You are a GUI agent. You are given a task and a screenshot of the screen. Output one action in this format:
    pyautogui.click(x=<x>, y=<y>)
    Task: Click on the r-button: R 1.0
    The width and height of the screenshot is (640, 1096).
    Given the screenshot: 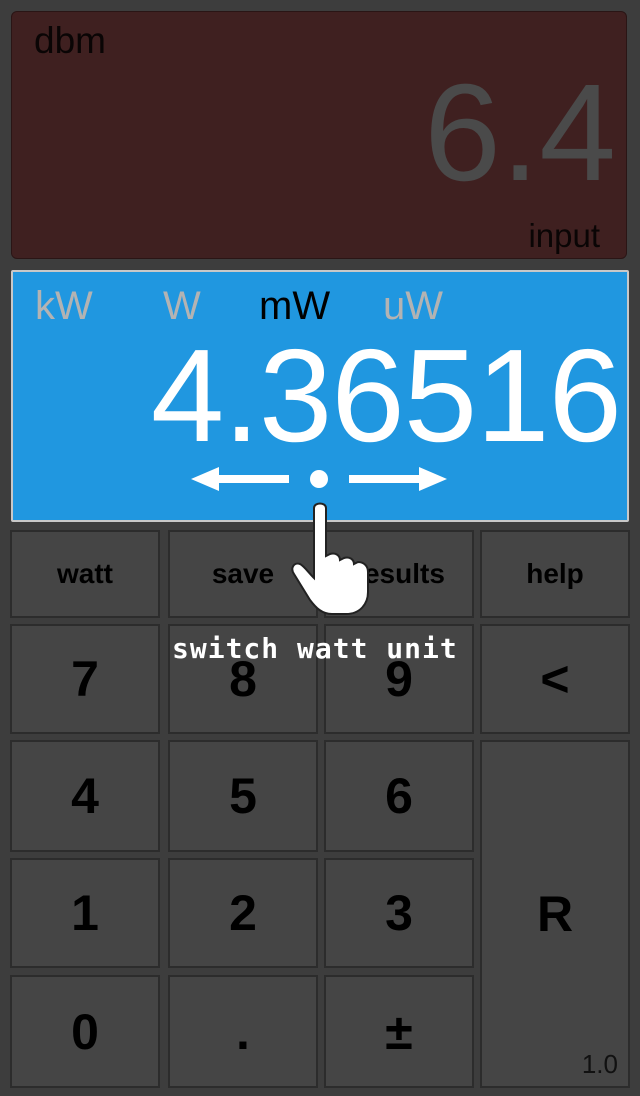 What is the action you would take?
    pyautogui.click(x=555, y=914)
    